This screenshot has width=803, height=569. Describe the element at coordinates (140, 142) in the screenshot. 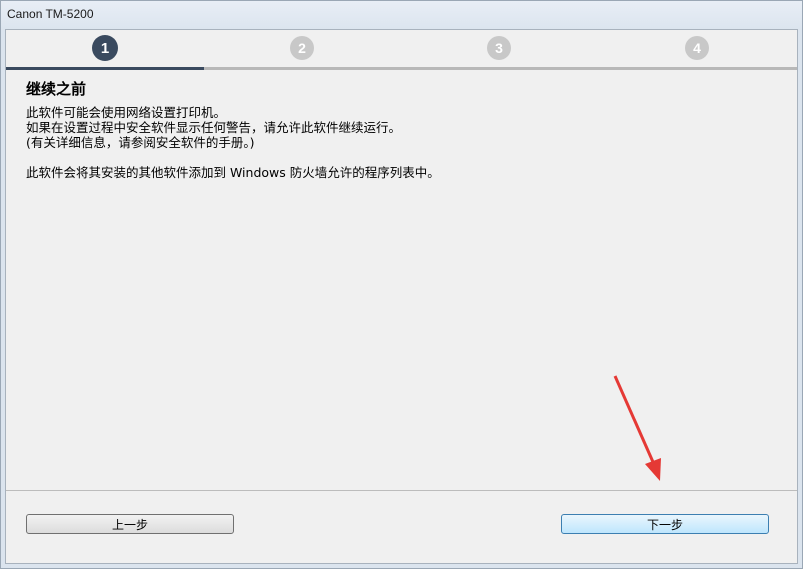

I see `info-line-3: (有关详细信息，请参阅安全软件的手册。)` at that location.